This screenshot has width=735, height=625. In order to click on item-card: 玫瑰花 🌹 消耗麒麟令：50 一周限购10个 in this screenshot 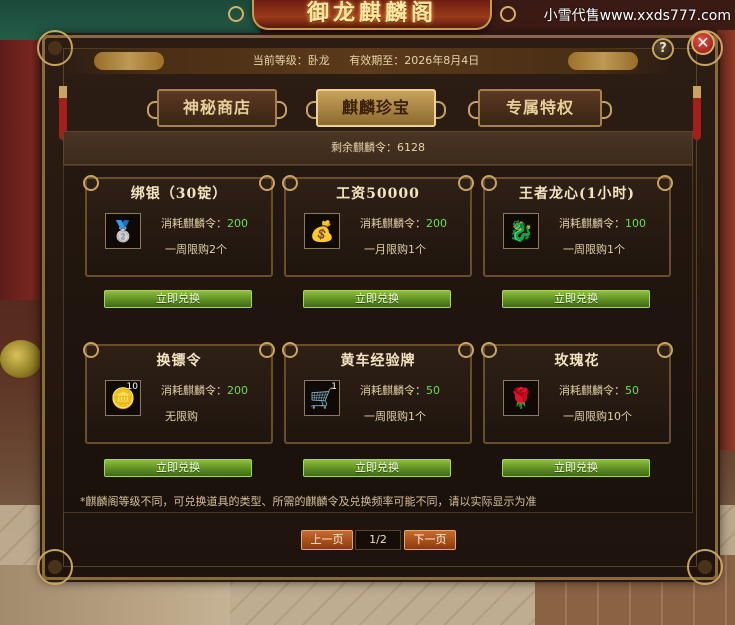, I will do `click(577, 393)`.